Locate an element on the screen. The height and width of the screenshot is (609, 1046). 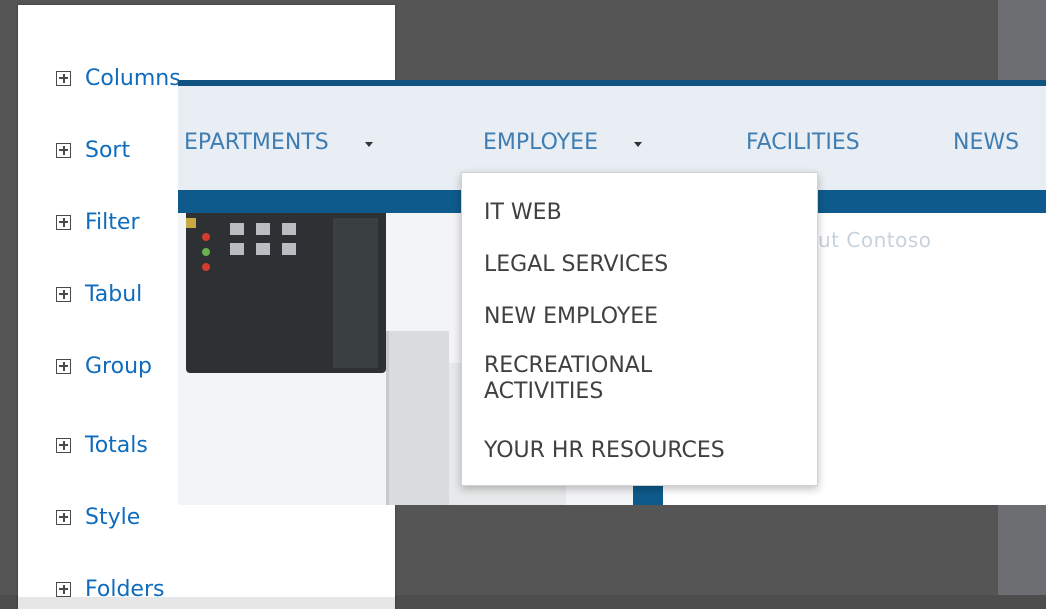
settings-item-label: Tabul is located at coordinates (114, 294).